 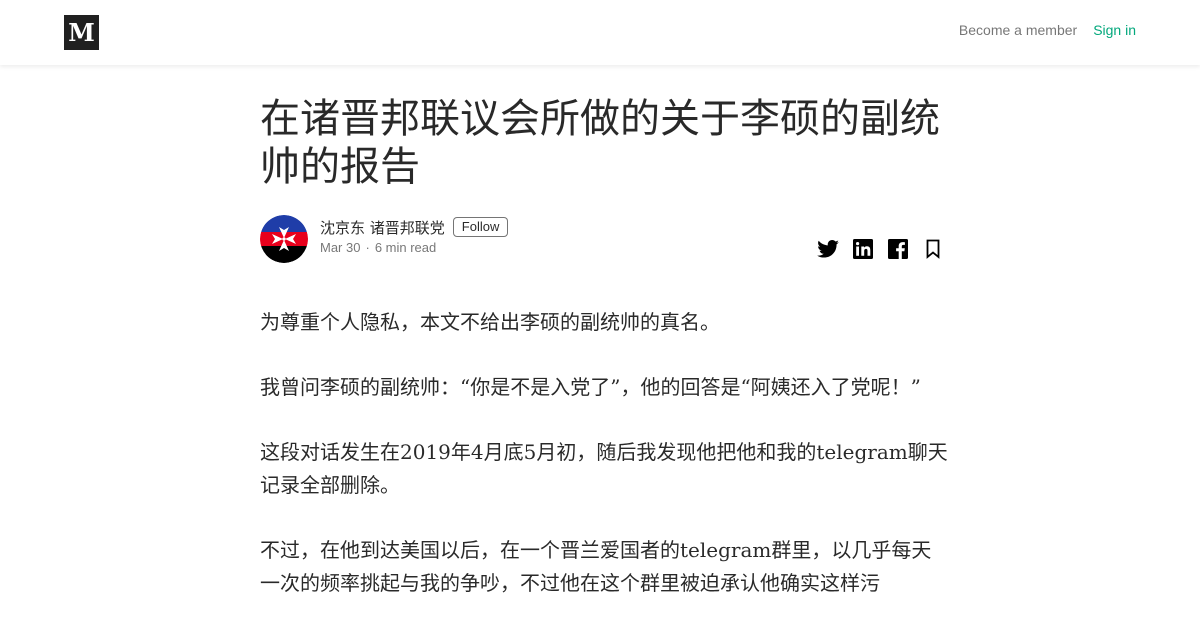 What do you see at coordinates (480, 227) in the screenshot?
I see `follow-button: Follow` at bounding box center [480, 227].